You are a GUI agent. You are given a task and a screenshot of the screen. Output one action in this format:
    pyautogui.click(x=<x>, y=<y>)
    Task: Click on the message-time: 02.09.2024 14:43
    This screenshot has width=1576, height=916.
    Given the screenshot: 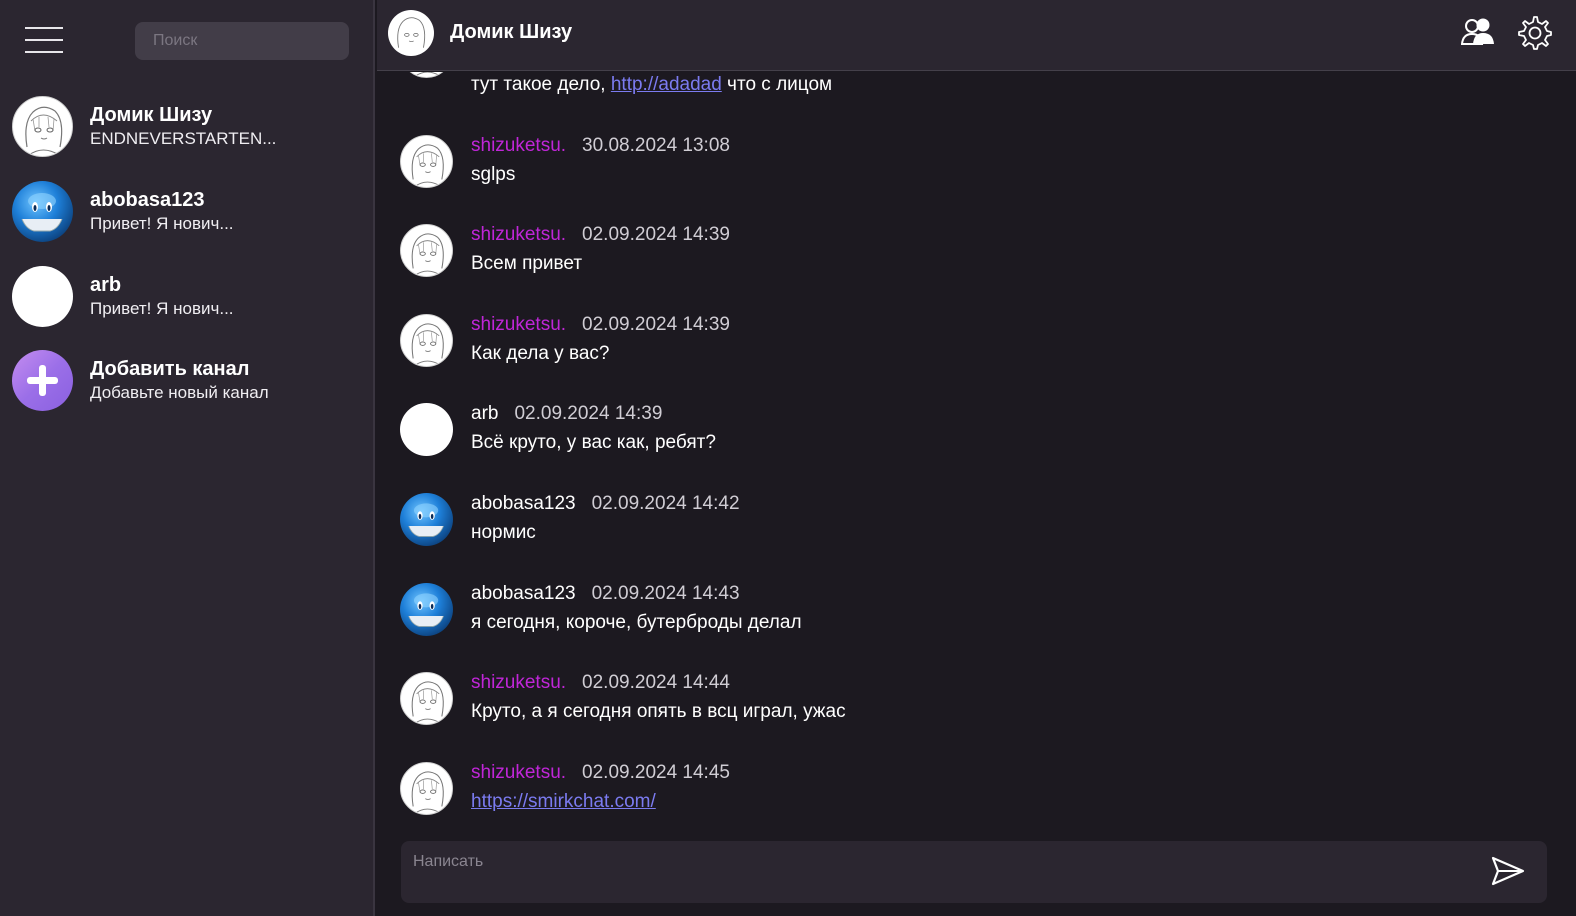 What is the action you would take?
    pyautogui.click(x=665, y=593)
    